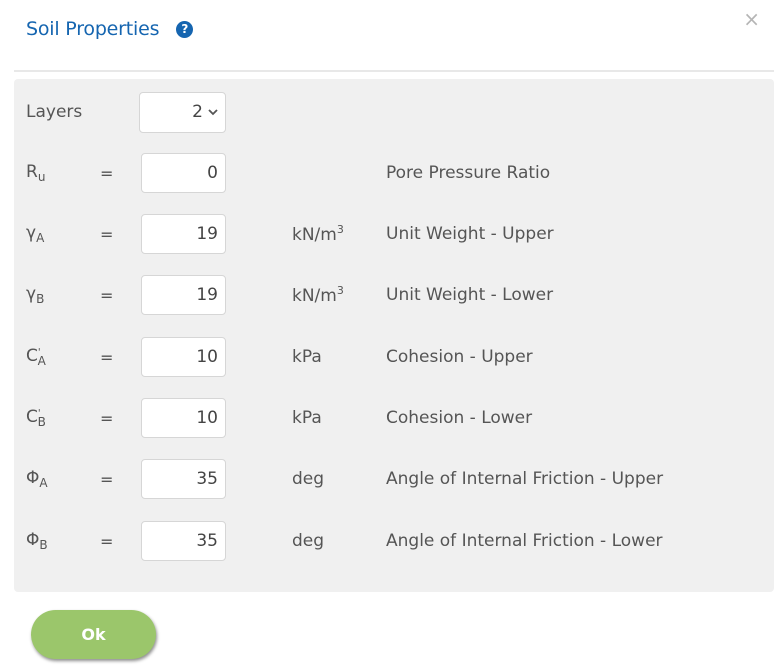 The height and width of the screenshot is (669, 779). I want to click on description-label: Unit Weight - Upper, so click(470, 234).